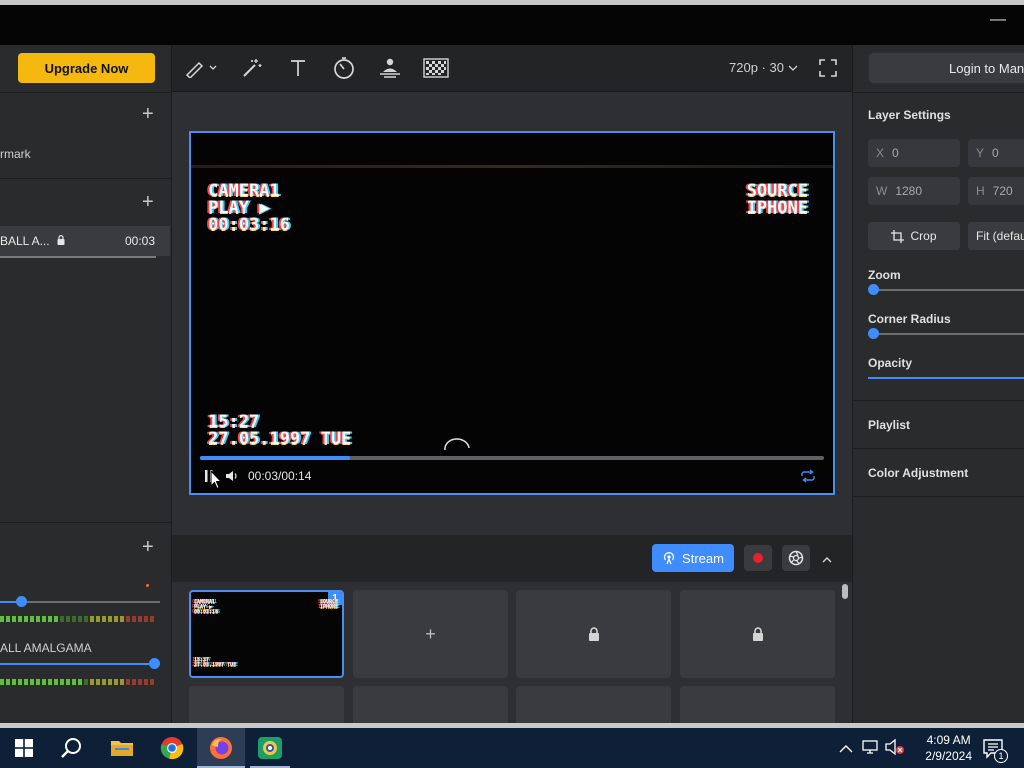 This screenshot has height=768, width=1024. I want to click on fit-mode-select: Fit (default), so click(996, 236).